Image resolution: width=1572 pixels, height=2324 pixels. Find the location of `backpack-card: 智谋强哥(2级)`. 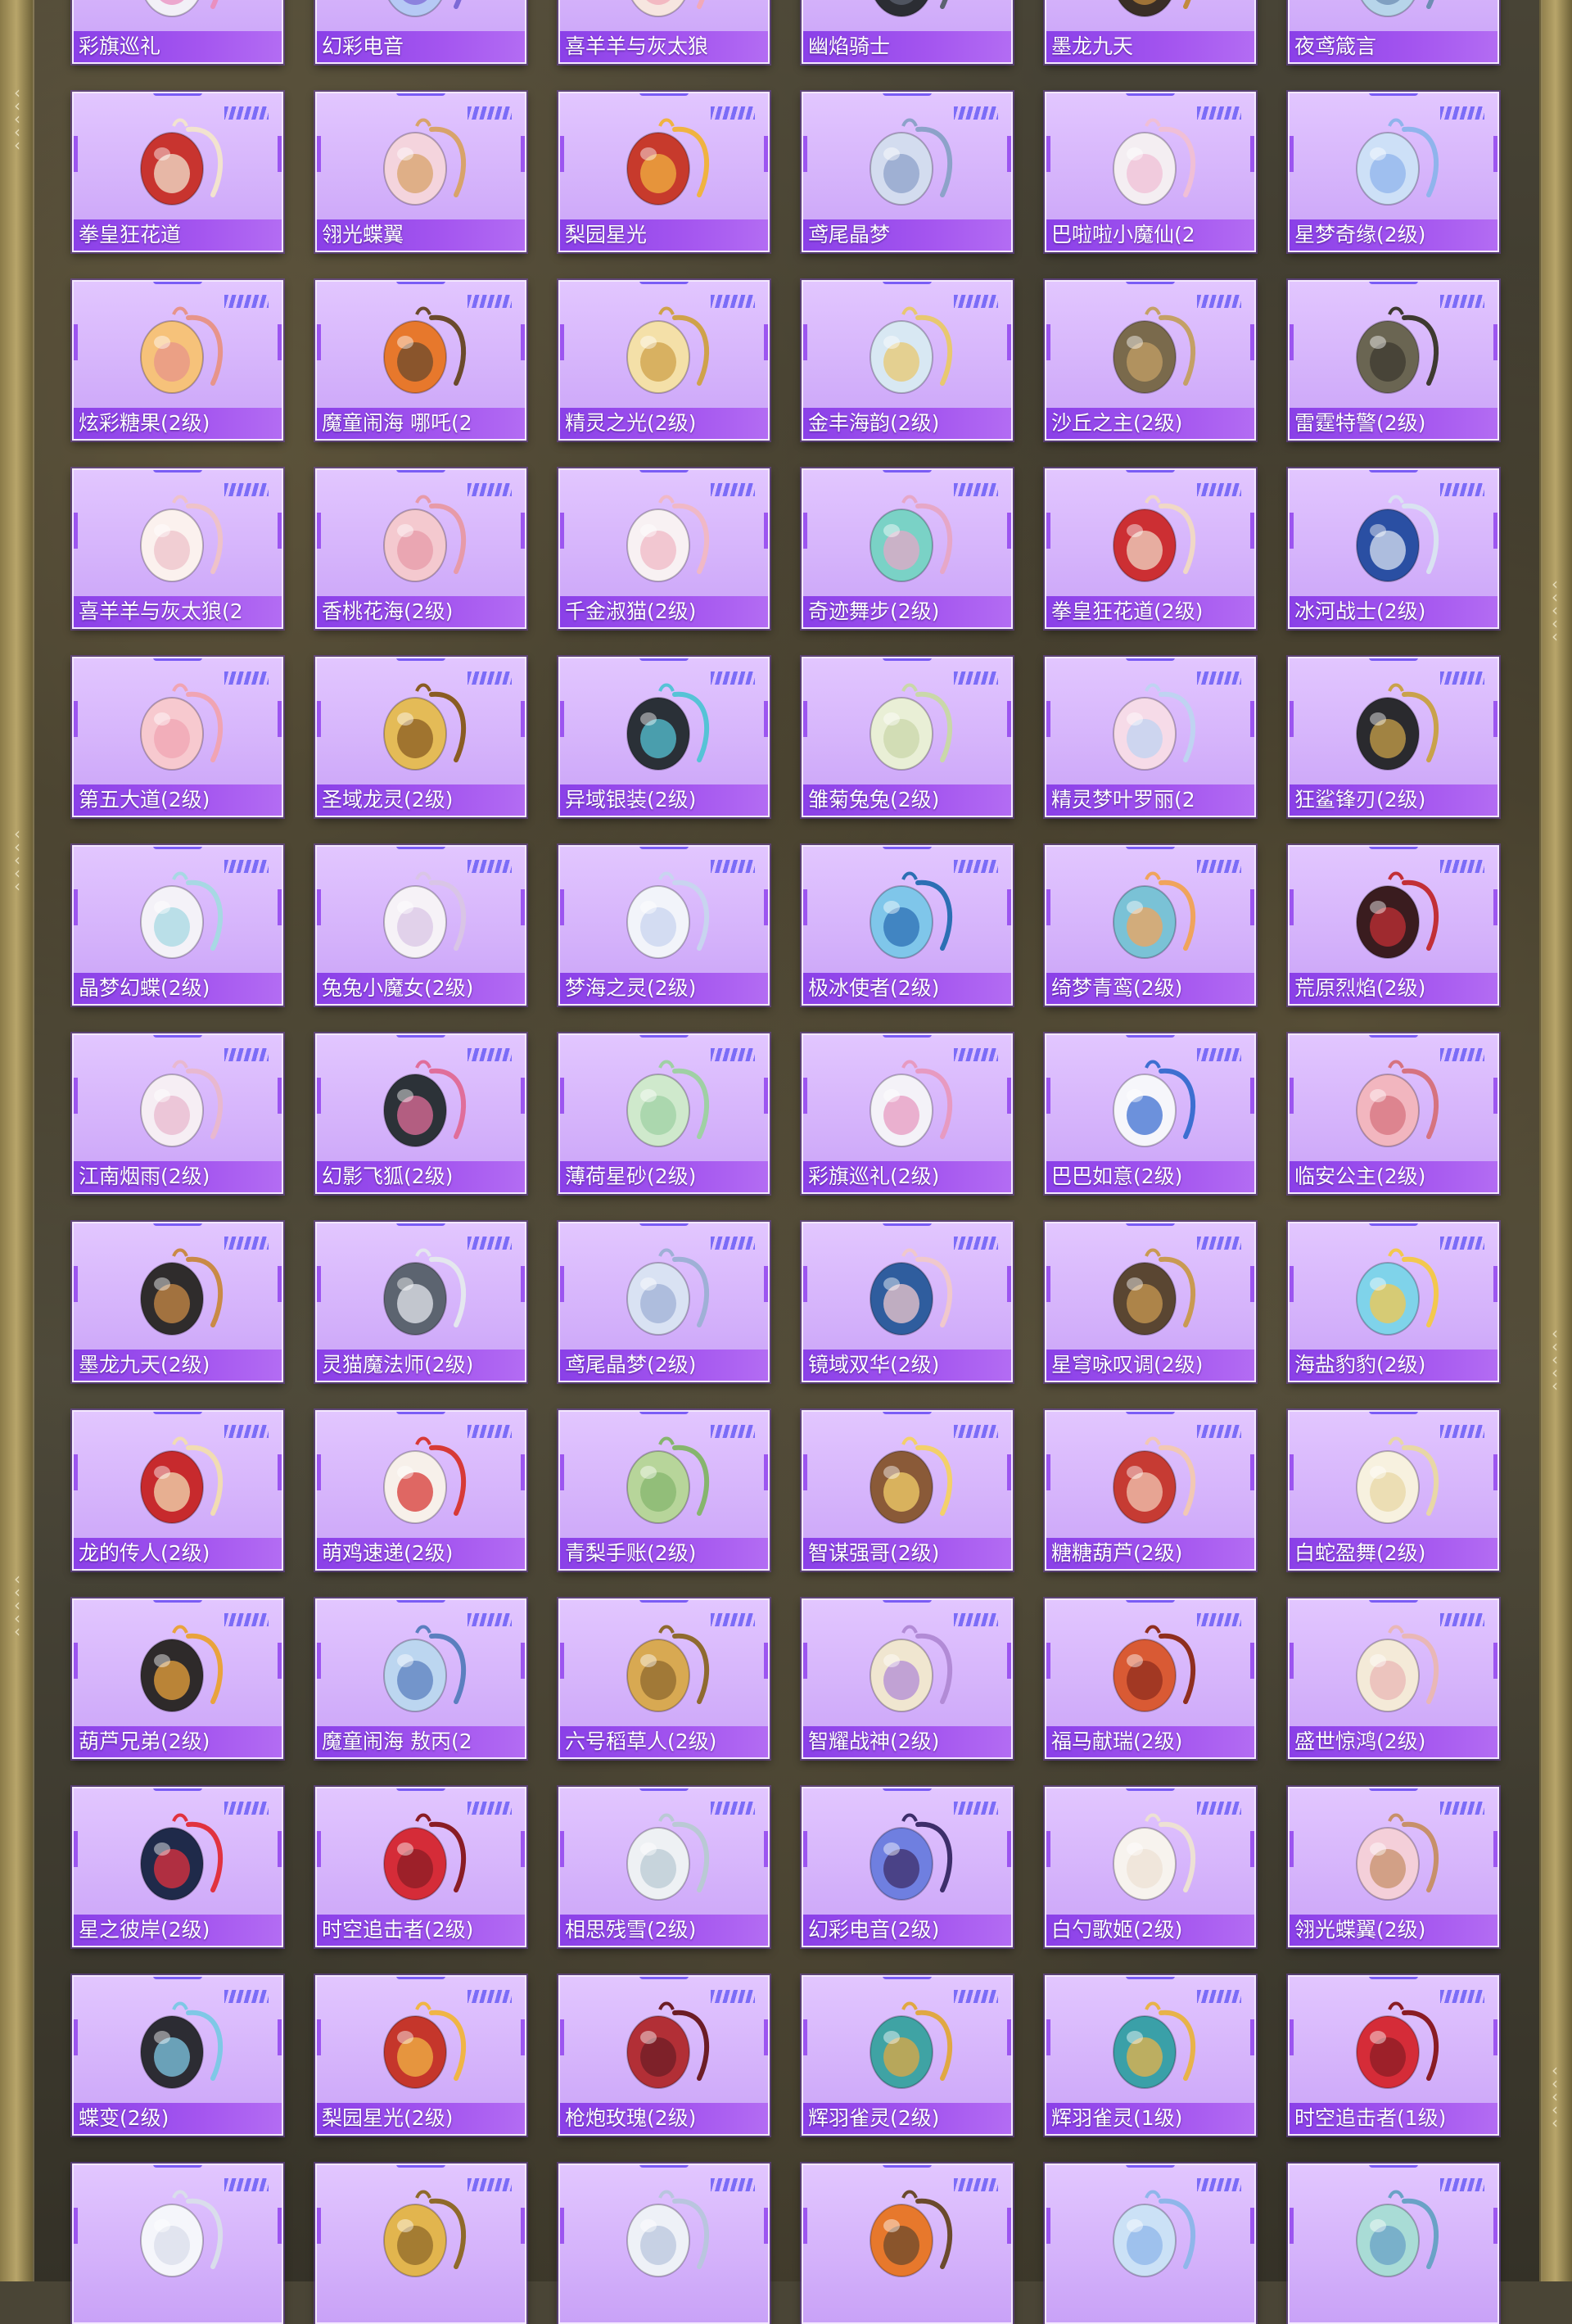

backpack-card: 智谋强哥(2级) is located at coordinates (908, 1491).